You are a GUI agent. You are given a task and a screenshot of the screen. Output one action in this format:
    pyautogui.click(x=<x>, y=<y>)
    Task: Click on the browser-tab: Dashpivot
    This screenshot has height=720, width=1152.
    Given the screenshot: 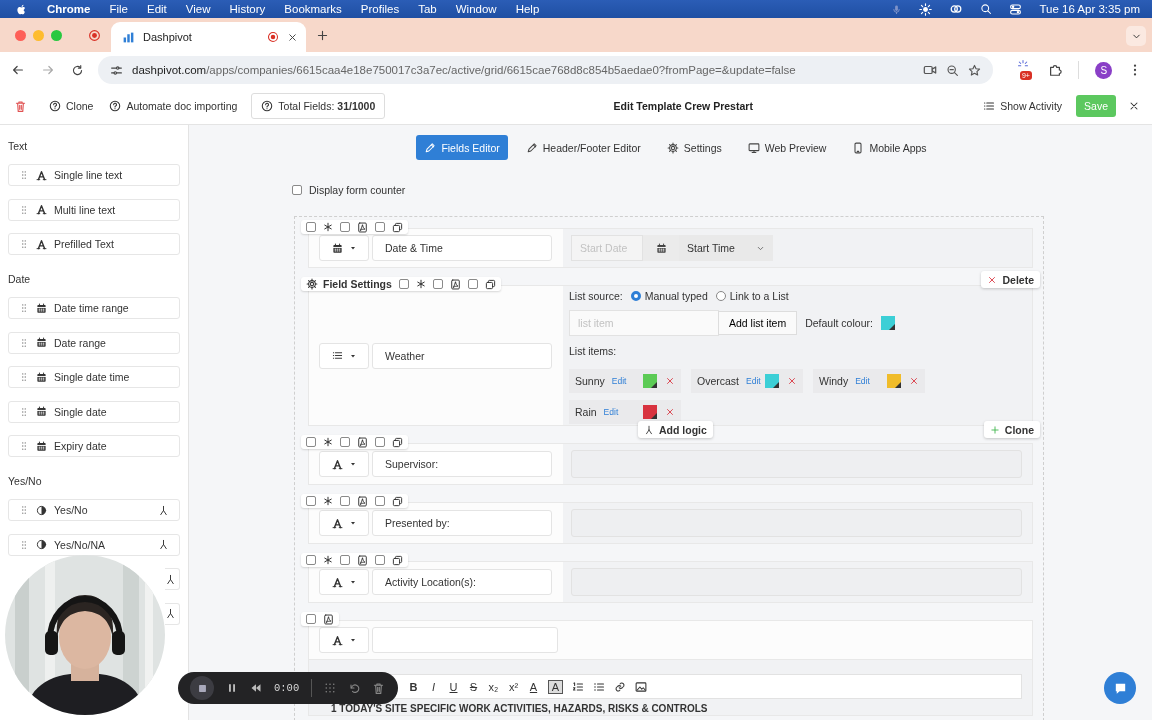 What is the action you would take?
    pyautogui.click(x=208, y=37)
    